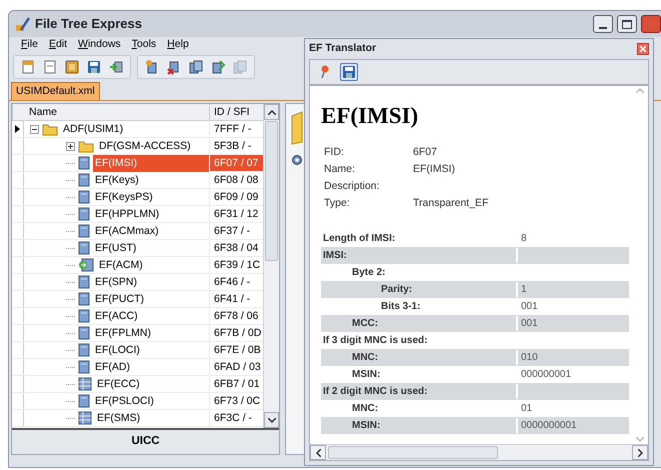 The width and height of the screenshot is (661, 470). What do you see at coordinates (419, 289) in the screenshot?
I see `row-label: Parity:` at bounding box center [419, 289].